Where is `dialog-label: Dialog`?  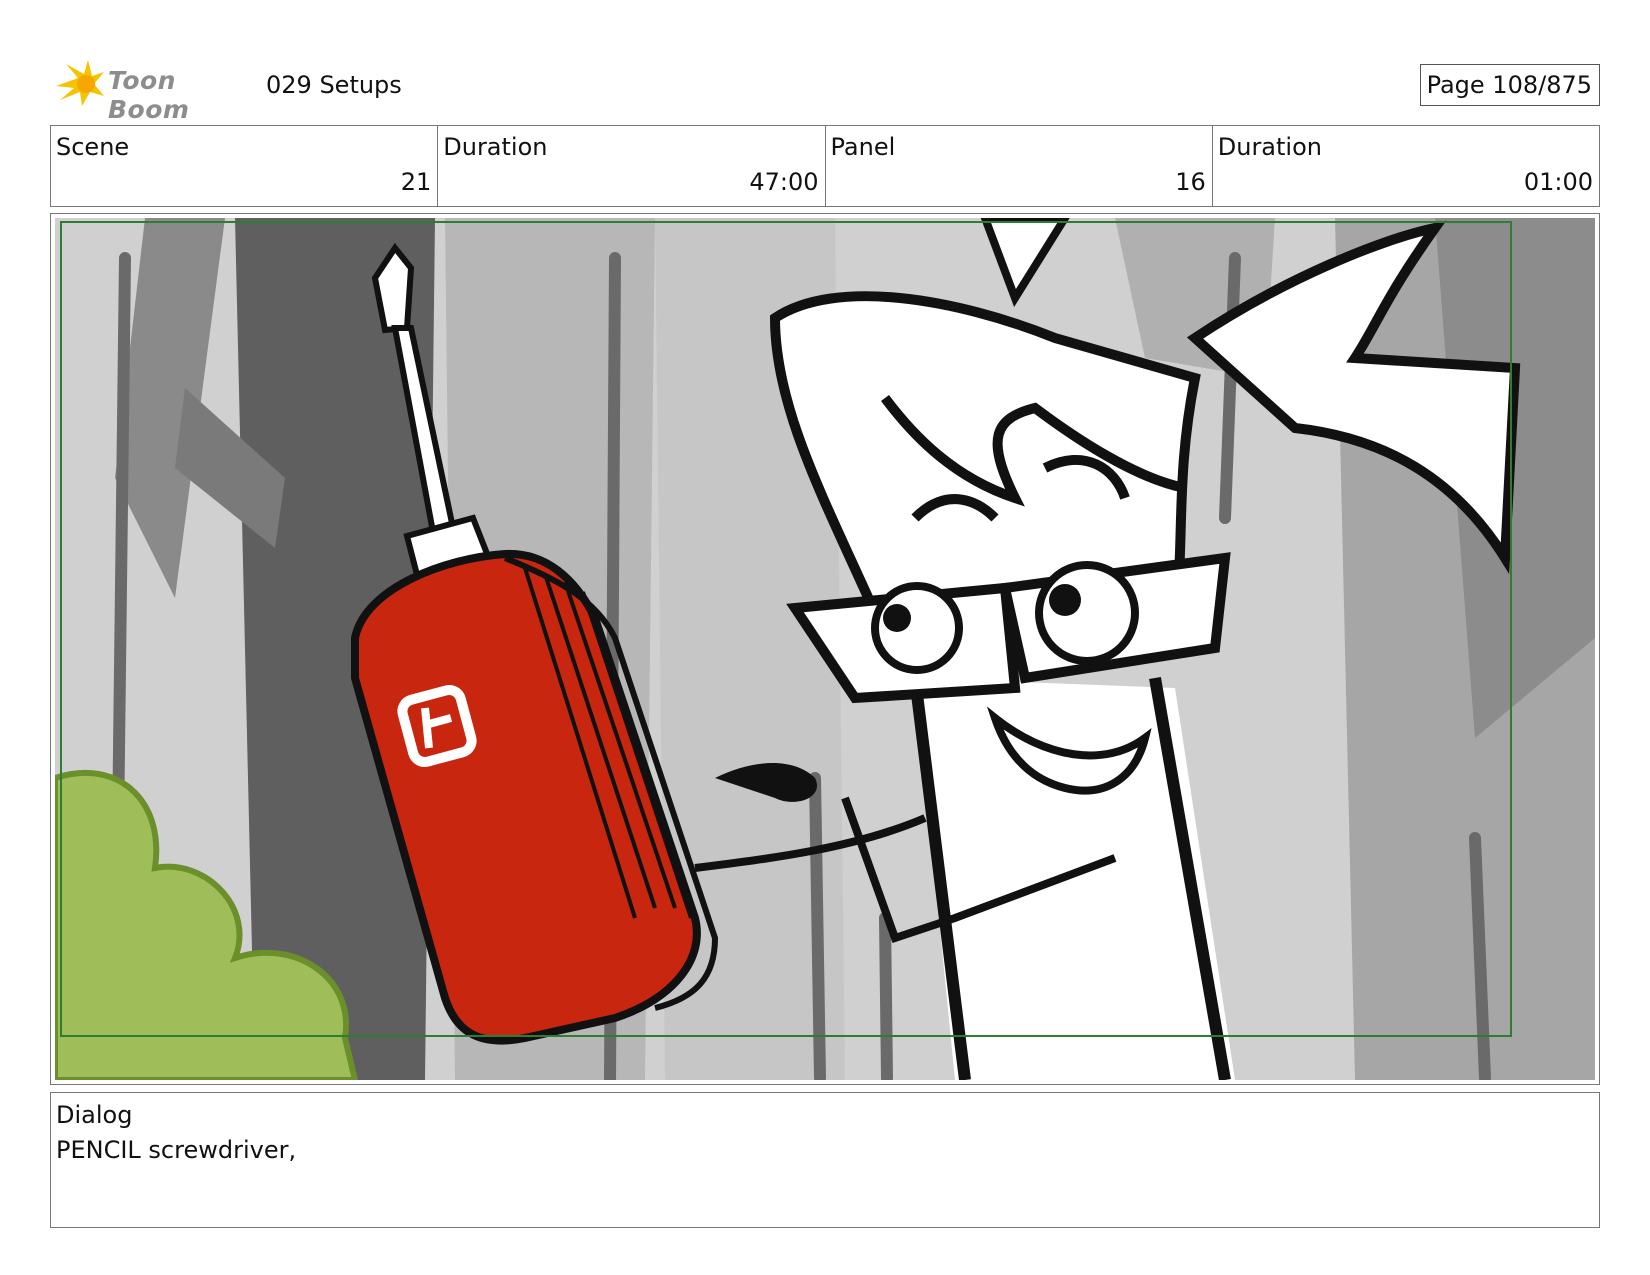
dialog-label: Dialog is located at coordinates (94, 1115).